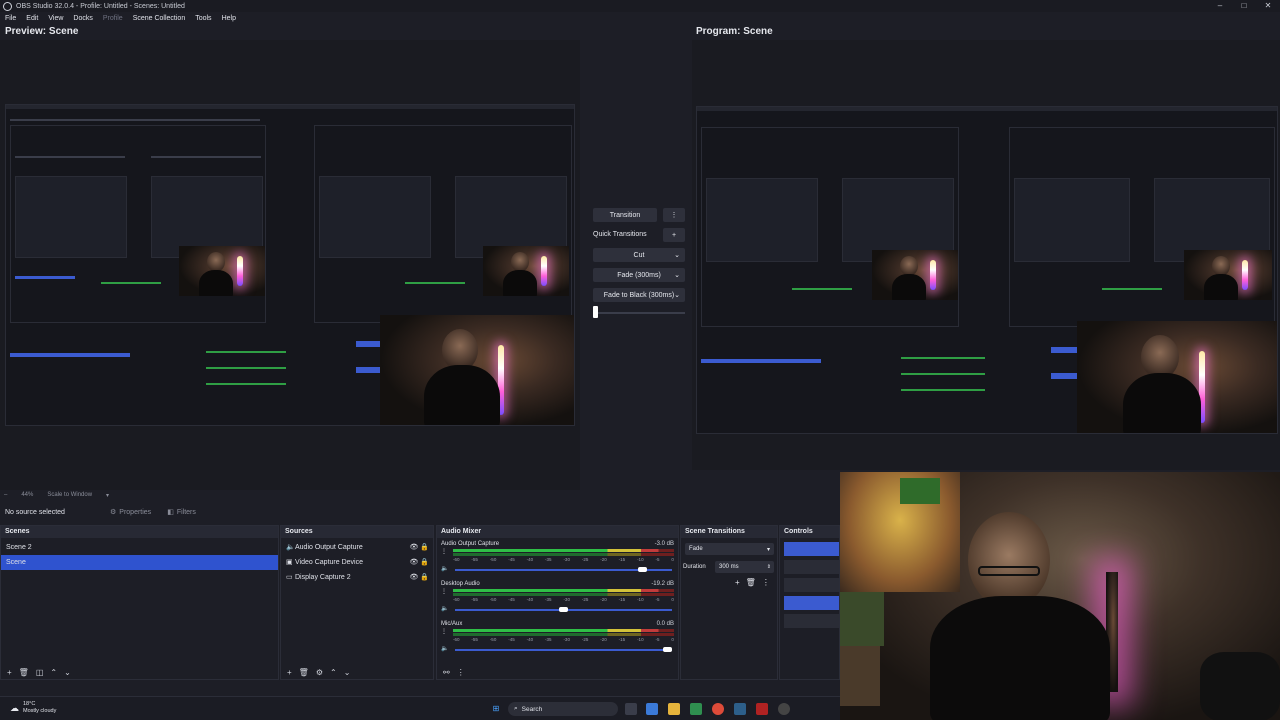 This screenshot has height=720, width=1280. Describe the element at coordinates (694, 567) in the screenshot. I see `duration-label: Duration` at that location.